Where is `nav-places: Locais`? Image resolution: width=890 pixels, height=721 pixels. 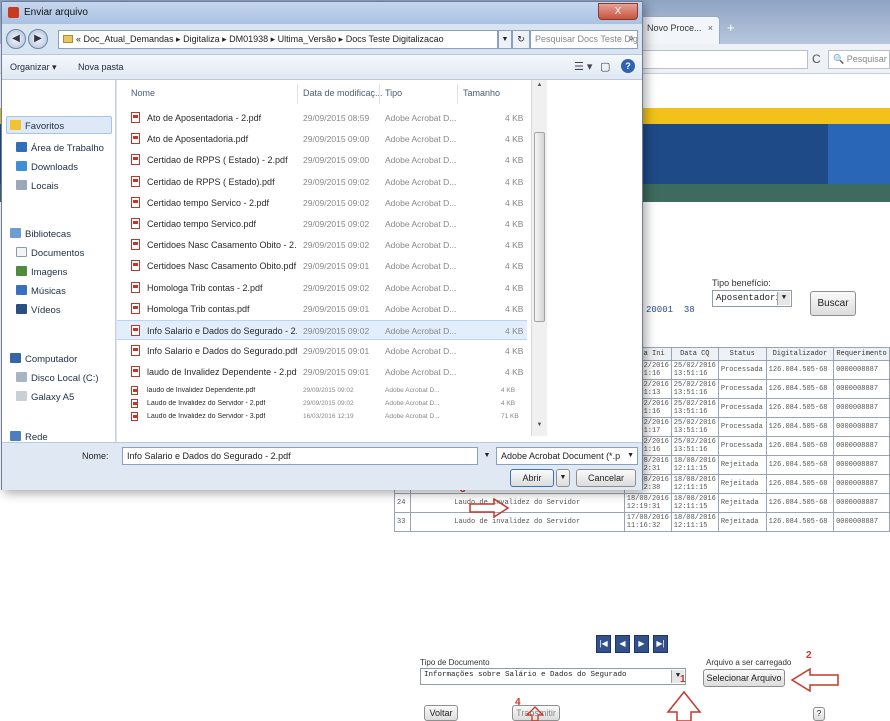 nav-places: Locais is located at coordinates (37, 186).